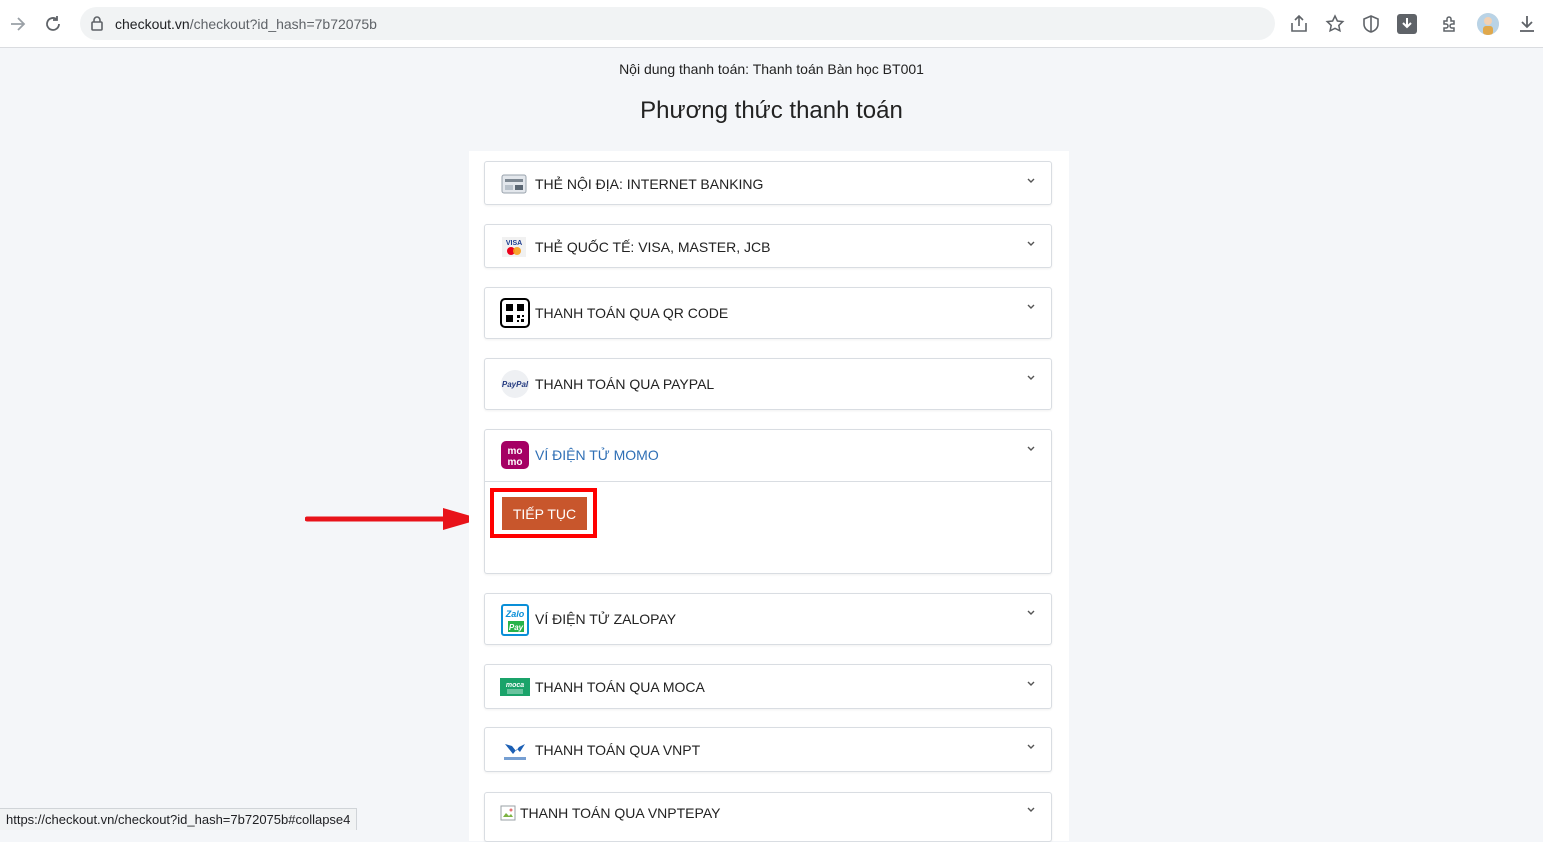  What do you see at coordinates (152, 24) in the screenshot?
I see `url-host: checkout.vn` at bounding box center [152, 24].